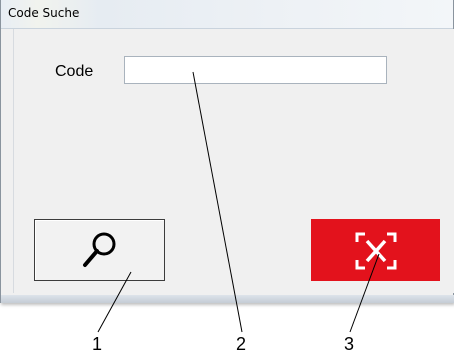  Describe the element at coordinates (97, 344) in the screenshot. I see `callout-number-1: 1` at that location.